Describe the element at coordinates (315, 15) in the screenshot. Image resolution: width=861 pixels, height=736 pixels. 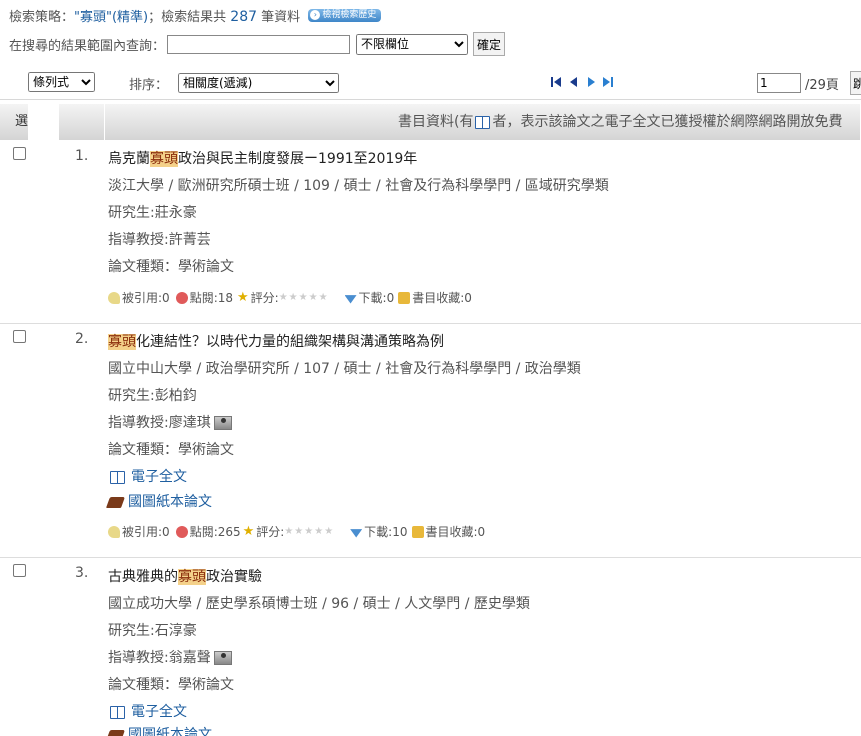
I see `chevron-right-icon: ›` at that location.